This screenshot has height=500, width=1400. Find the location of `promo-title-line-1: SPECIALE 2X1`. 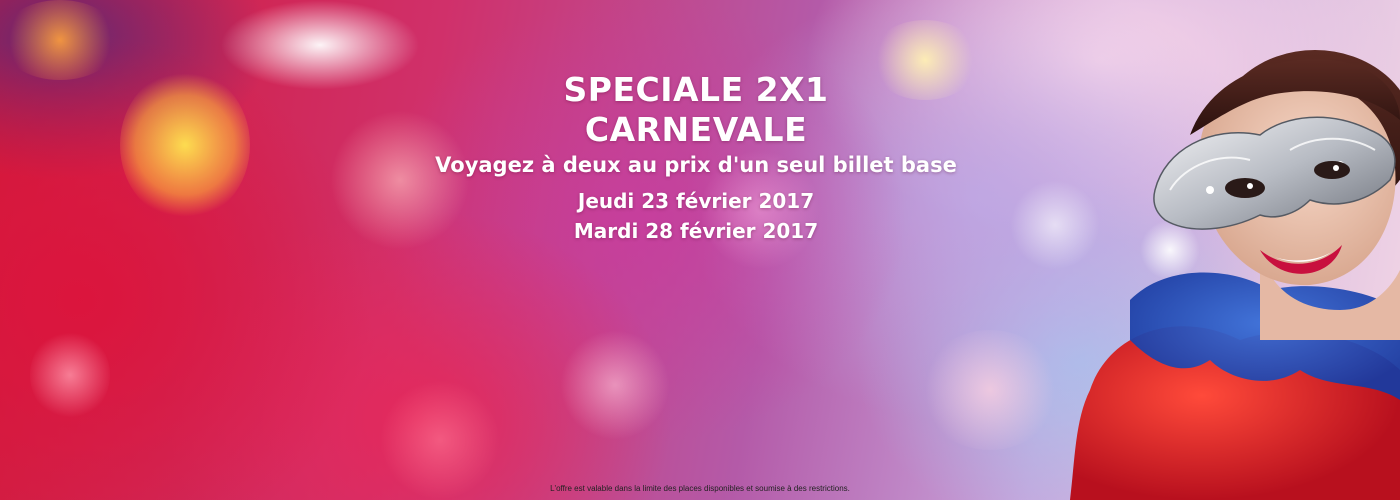

promo-title-line-1: SPECIALE 2X1 is located at coordinates (696, 89).